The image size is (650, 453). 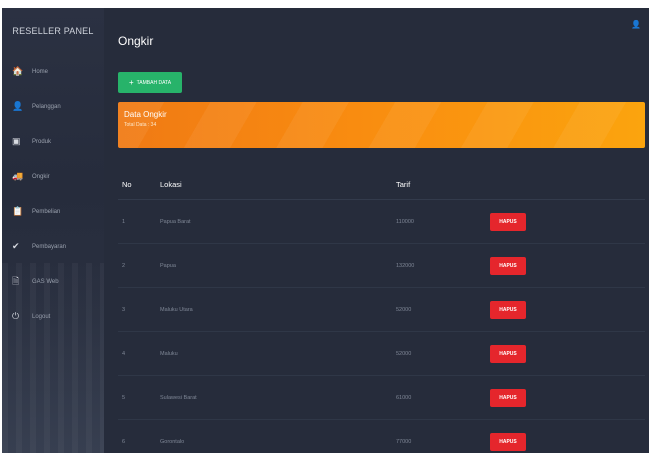 What do you see at coordinates (124, 353) in the screenshot?
I see `cell-no: 4` at bounding box center [124, 353].